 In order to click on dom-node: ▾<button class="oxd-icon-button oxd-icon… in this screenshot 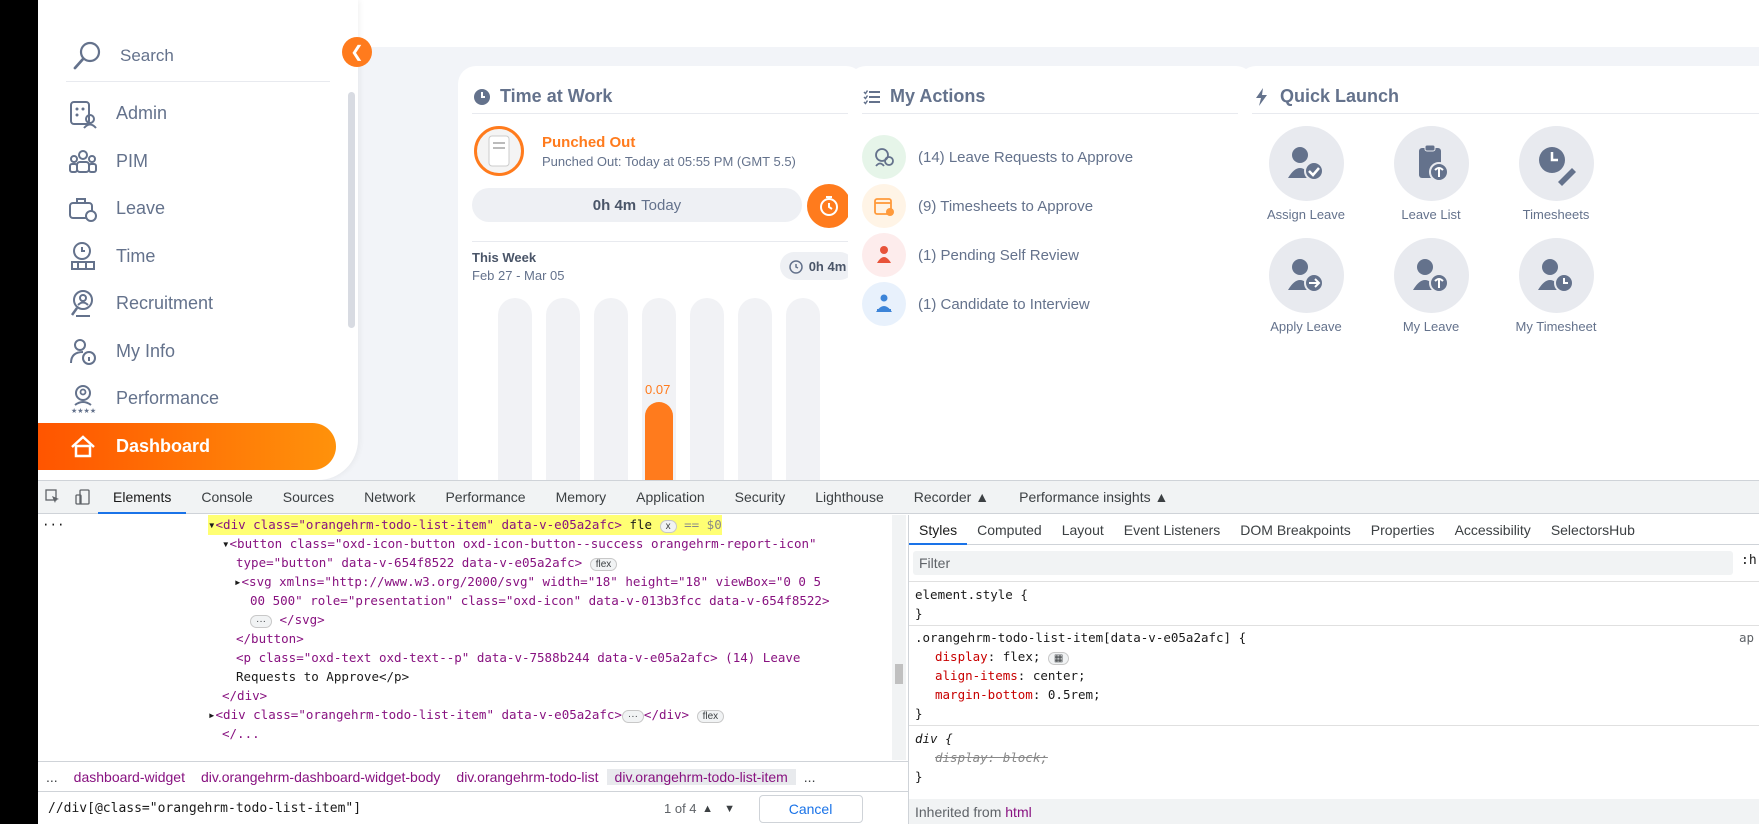, I will do `click(519, 543)`.